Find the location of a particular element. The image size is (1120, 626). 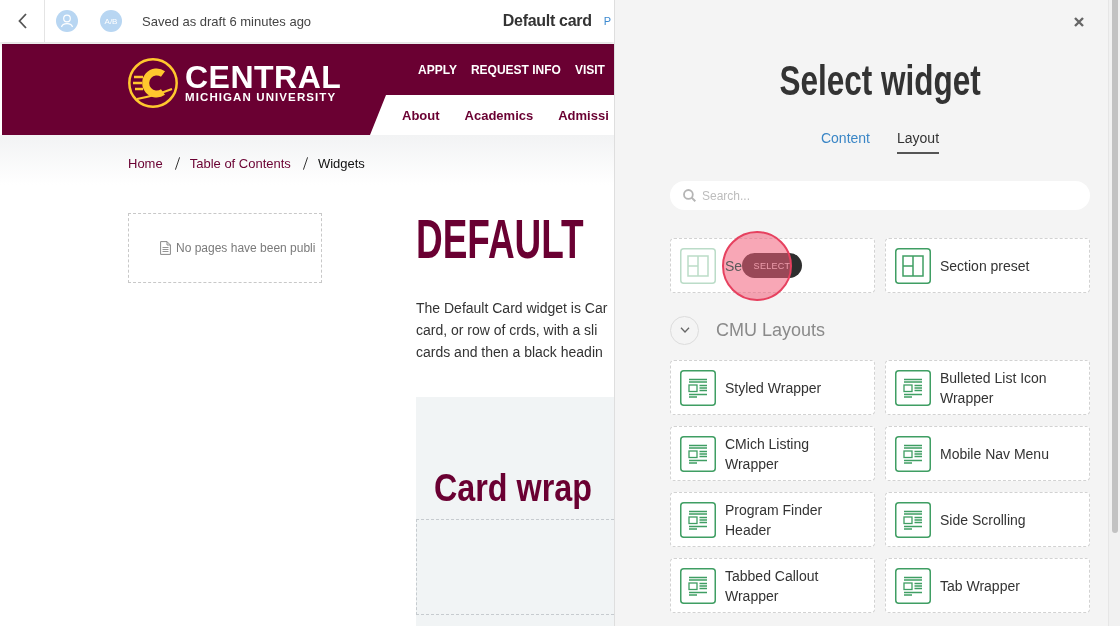

widget-card: Tab Wrapper is located at coordinates (987, 585).